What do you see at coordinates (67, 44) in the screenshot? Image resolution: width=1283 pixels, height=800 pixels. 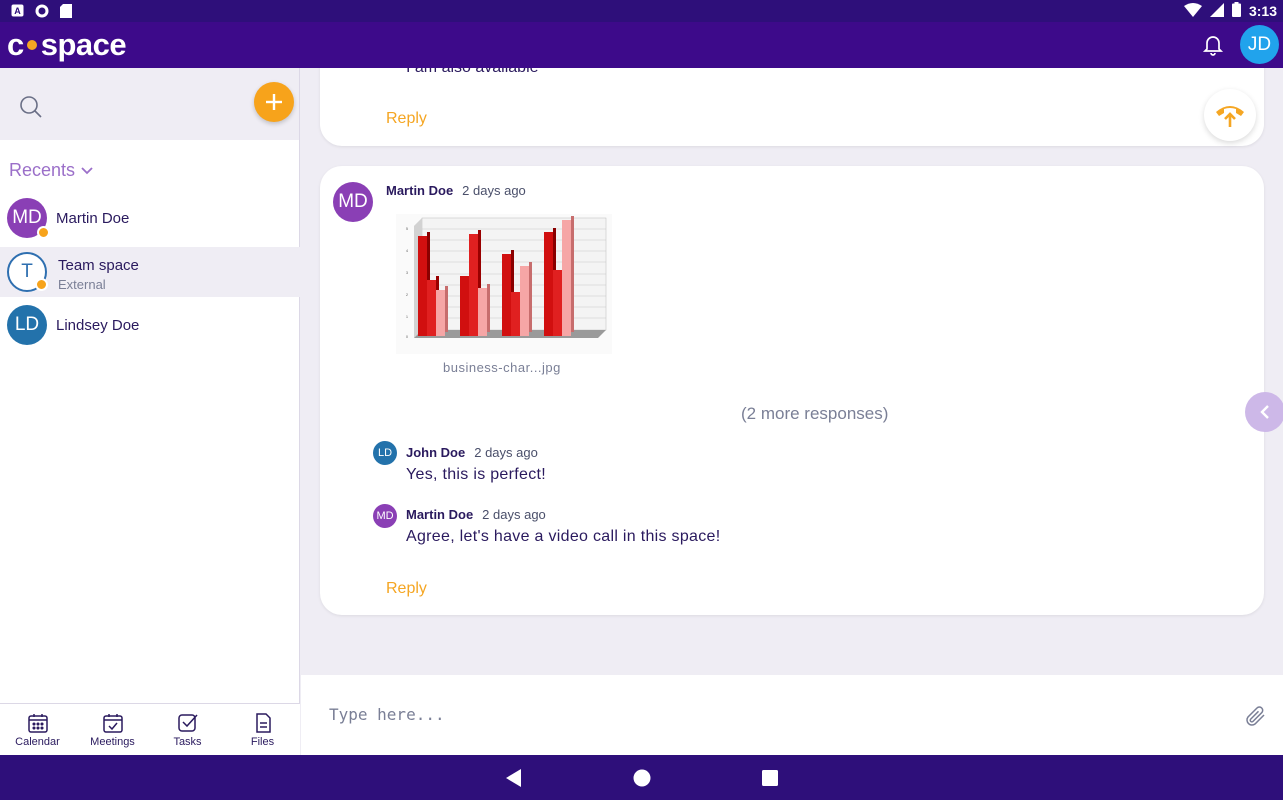 I see `cospace-logo: c space` at bounding box center [67, 44].